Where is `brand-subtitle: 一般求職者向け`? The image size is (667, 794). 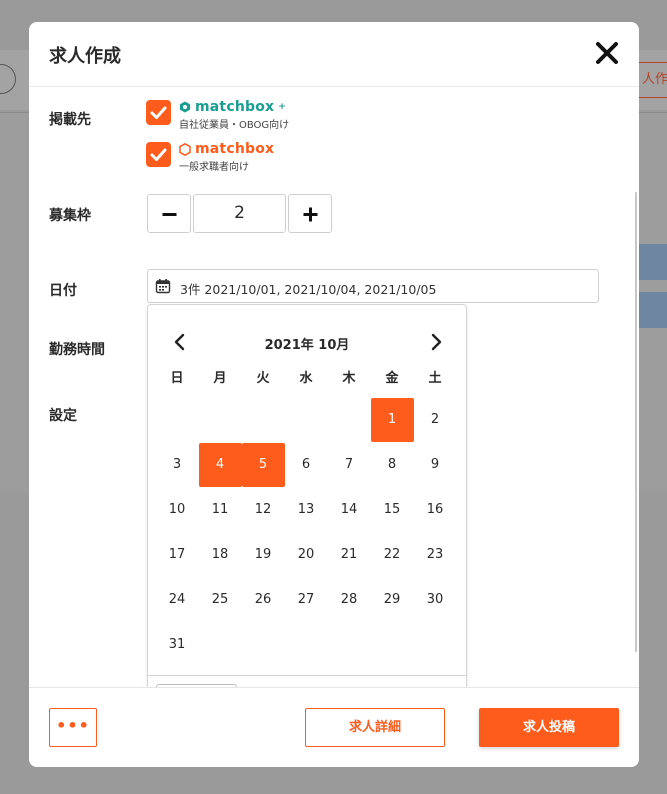 brand-subtitle: 一般求職者向け is located at coordinates (214, 167).